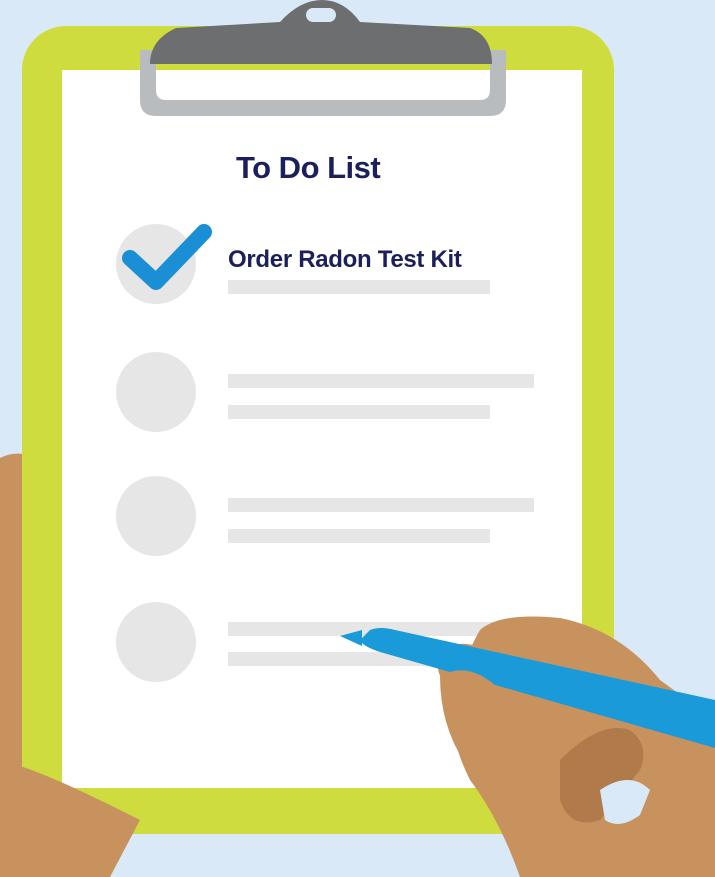 This screenshot has width=715, height=877. Describe the element at coordinates (359, 536) in the screenshot. I see `item-line-3b` at that location.